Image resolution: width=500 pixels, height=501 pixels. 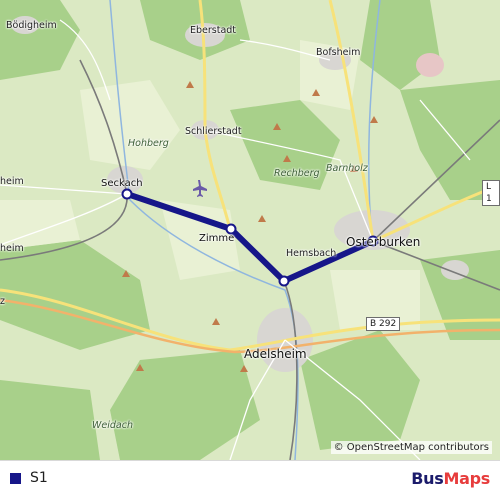 What do you see at coordinates (127, 194) in the screenshot?
I see `stop-seckach` at bounding box center [127, 194].